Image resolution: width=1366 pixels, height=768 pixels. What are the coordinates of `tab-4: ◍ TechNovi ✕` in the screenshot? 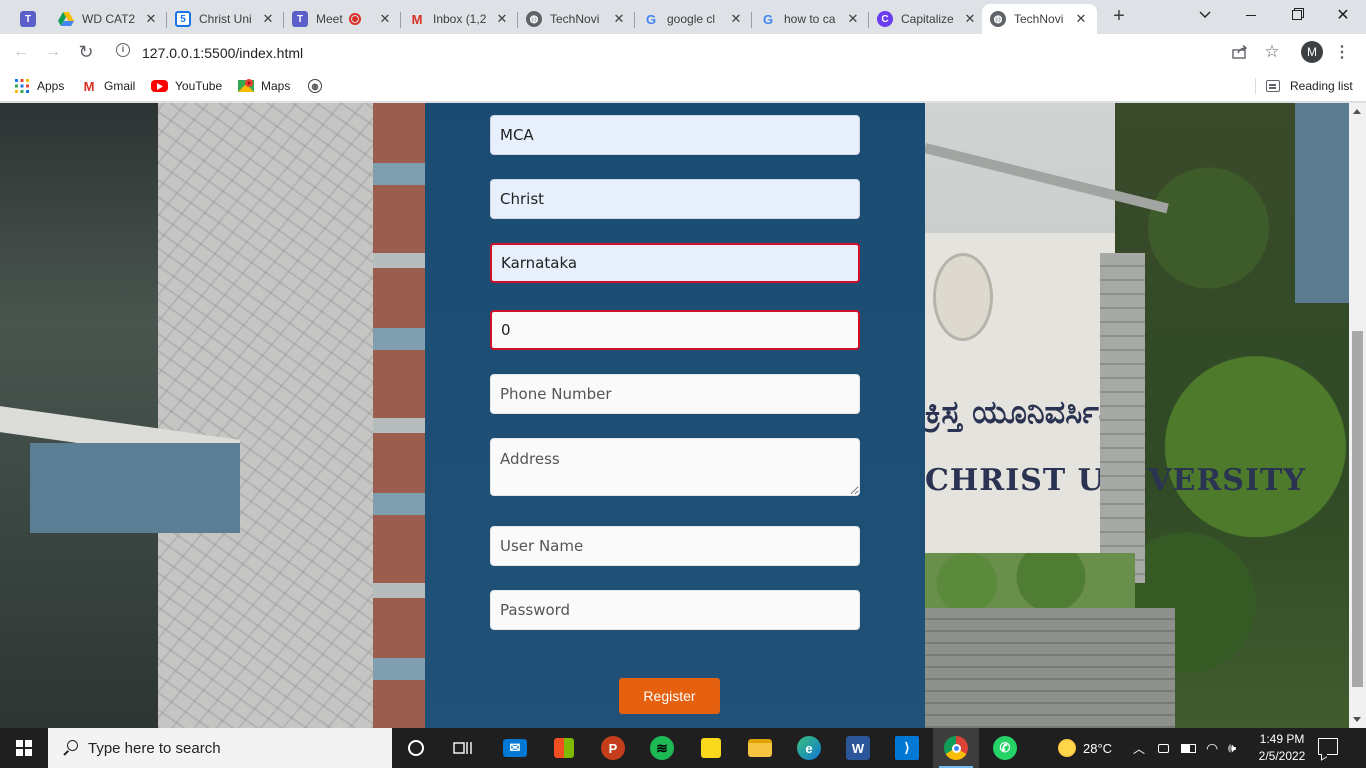 It's located at (576, 19).